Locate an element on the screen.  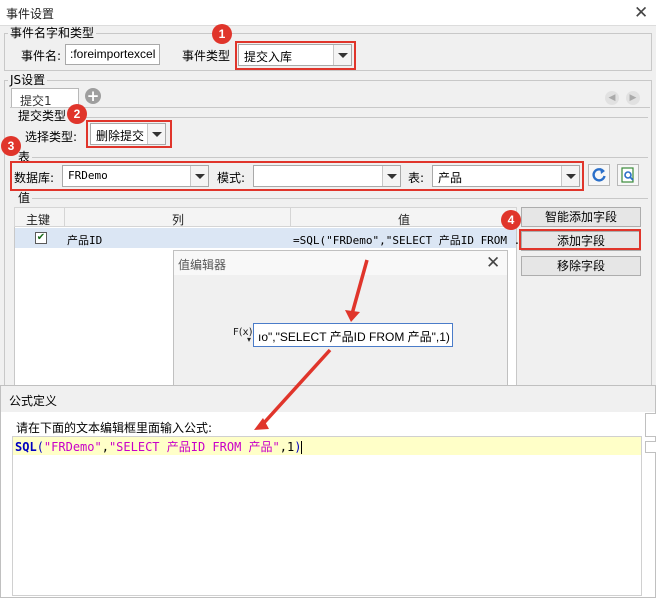
value-legend: 值 is located at coordinates (24, 198).